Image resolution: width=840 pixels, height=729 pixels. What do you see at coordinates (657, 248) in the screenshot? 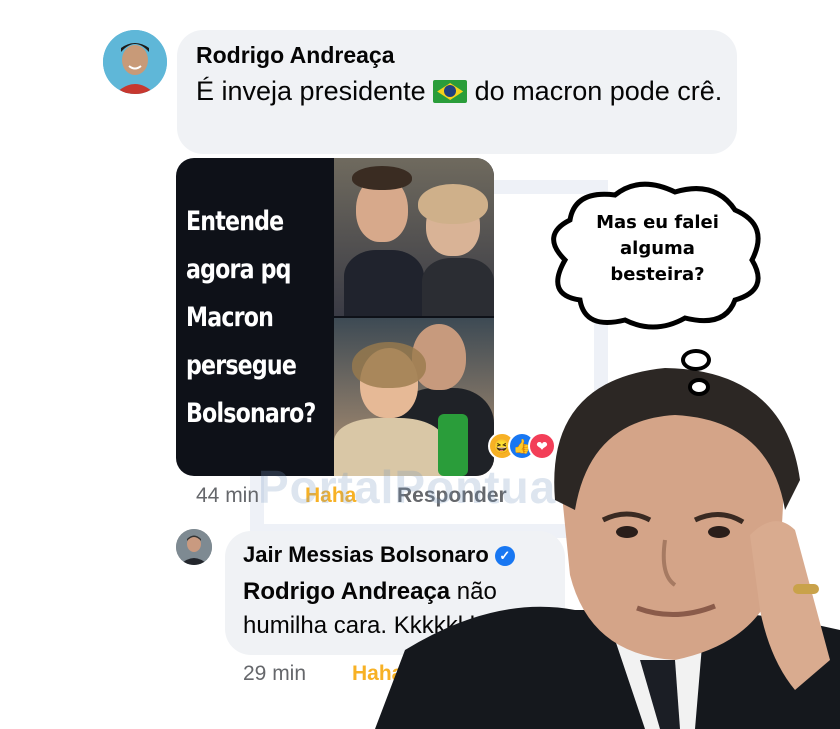
I see `thought-bubble-text: Mas eu falei alguma besteira?` at bounding box center [657, 248].